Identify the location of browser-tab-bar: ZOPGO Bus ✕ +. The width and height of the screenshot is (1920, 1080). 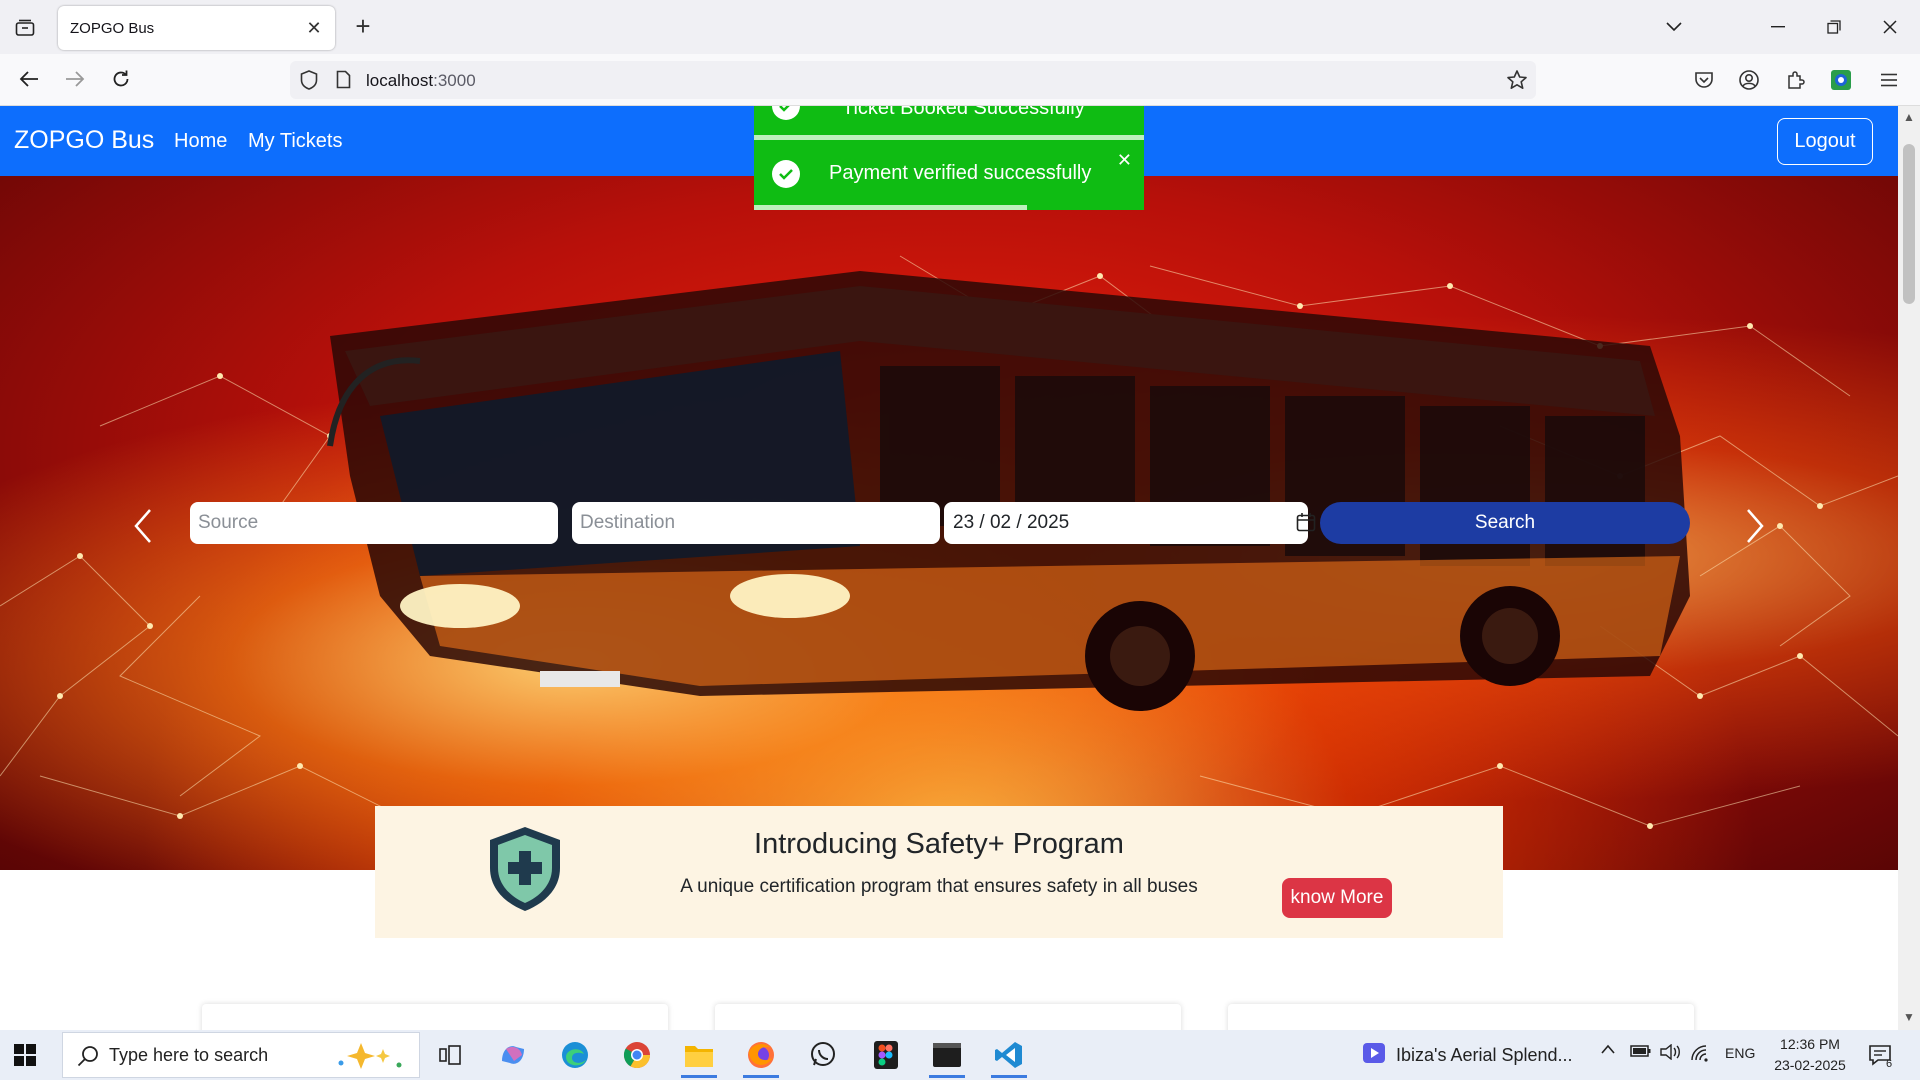
(960, 27).